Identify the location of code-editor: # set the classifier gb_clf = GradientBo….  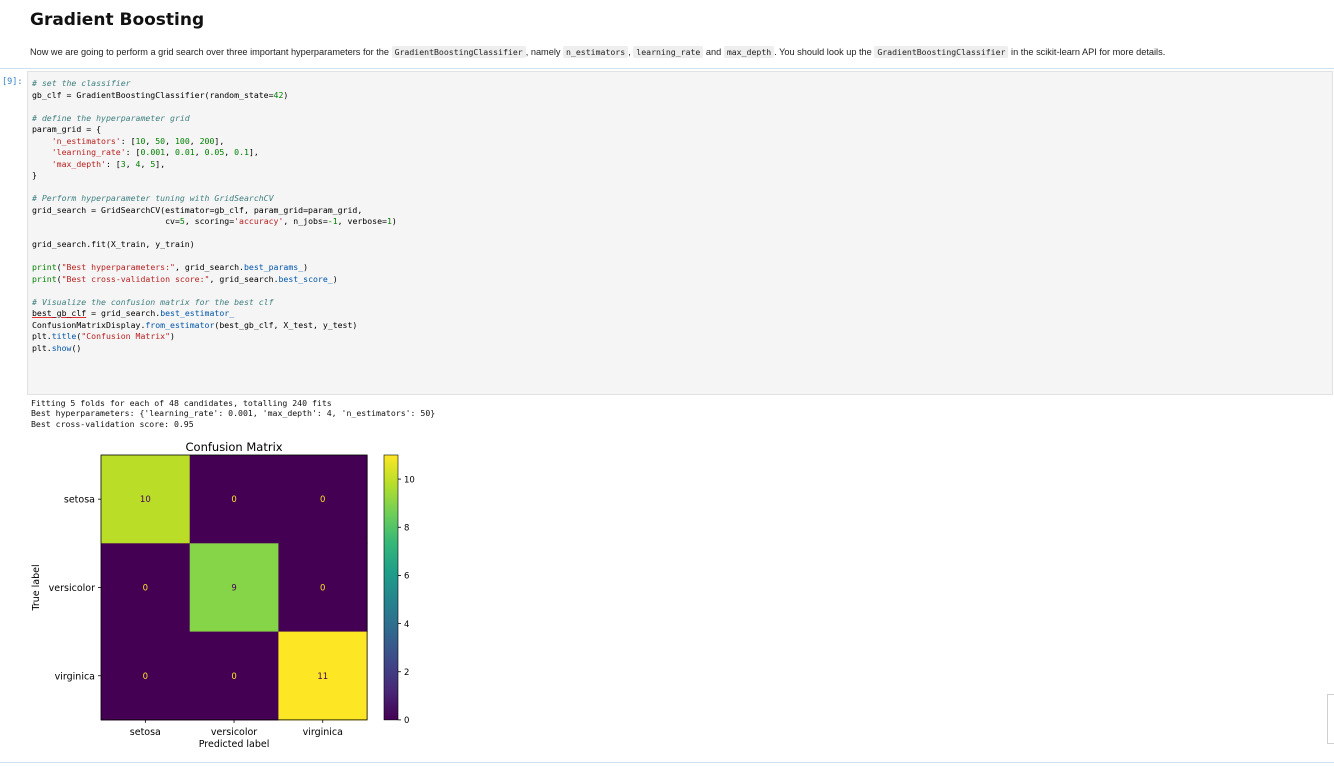
(214, 216).